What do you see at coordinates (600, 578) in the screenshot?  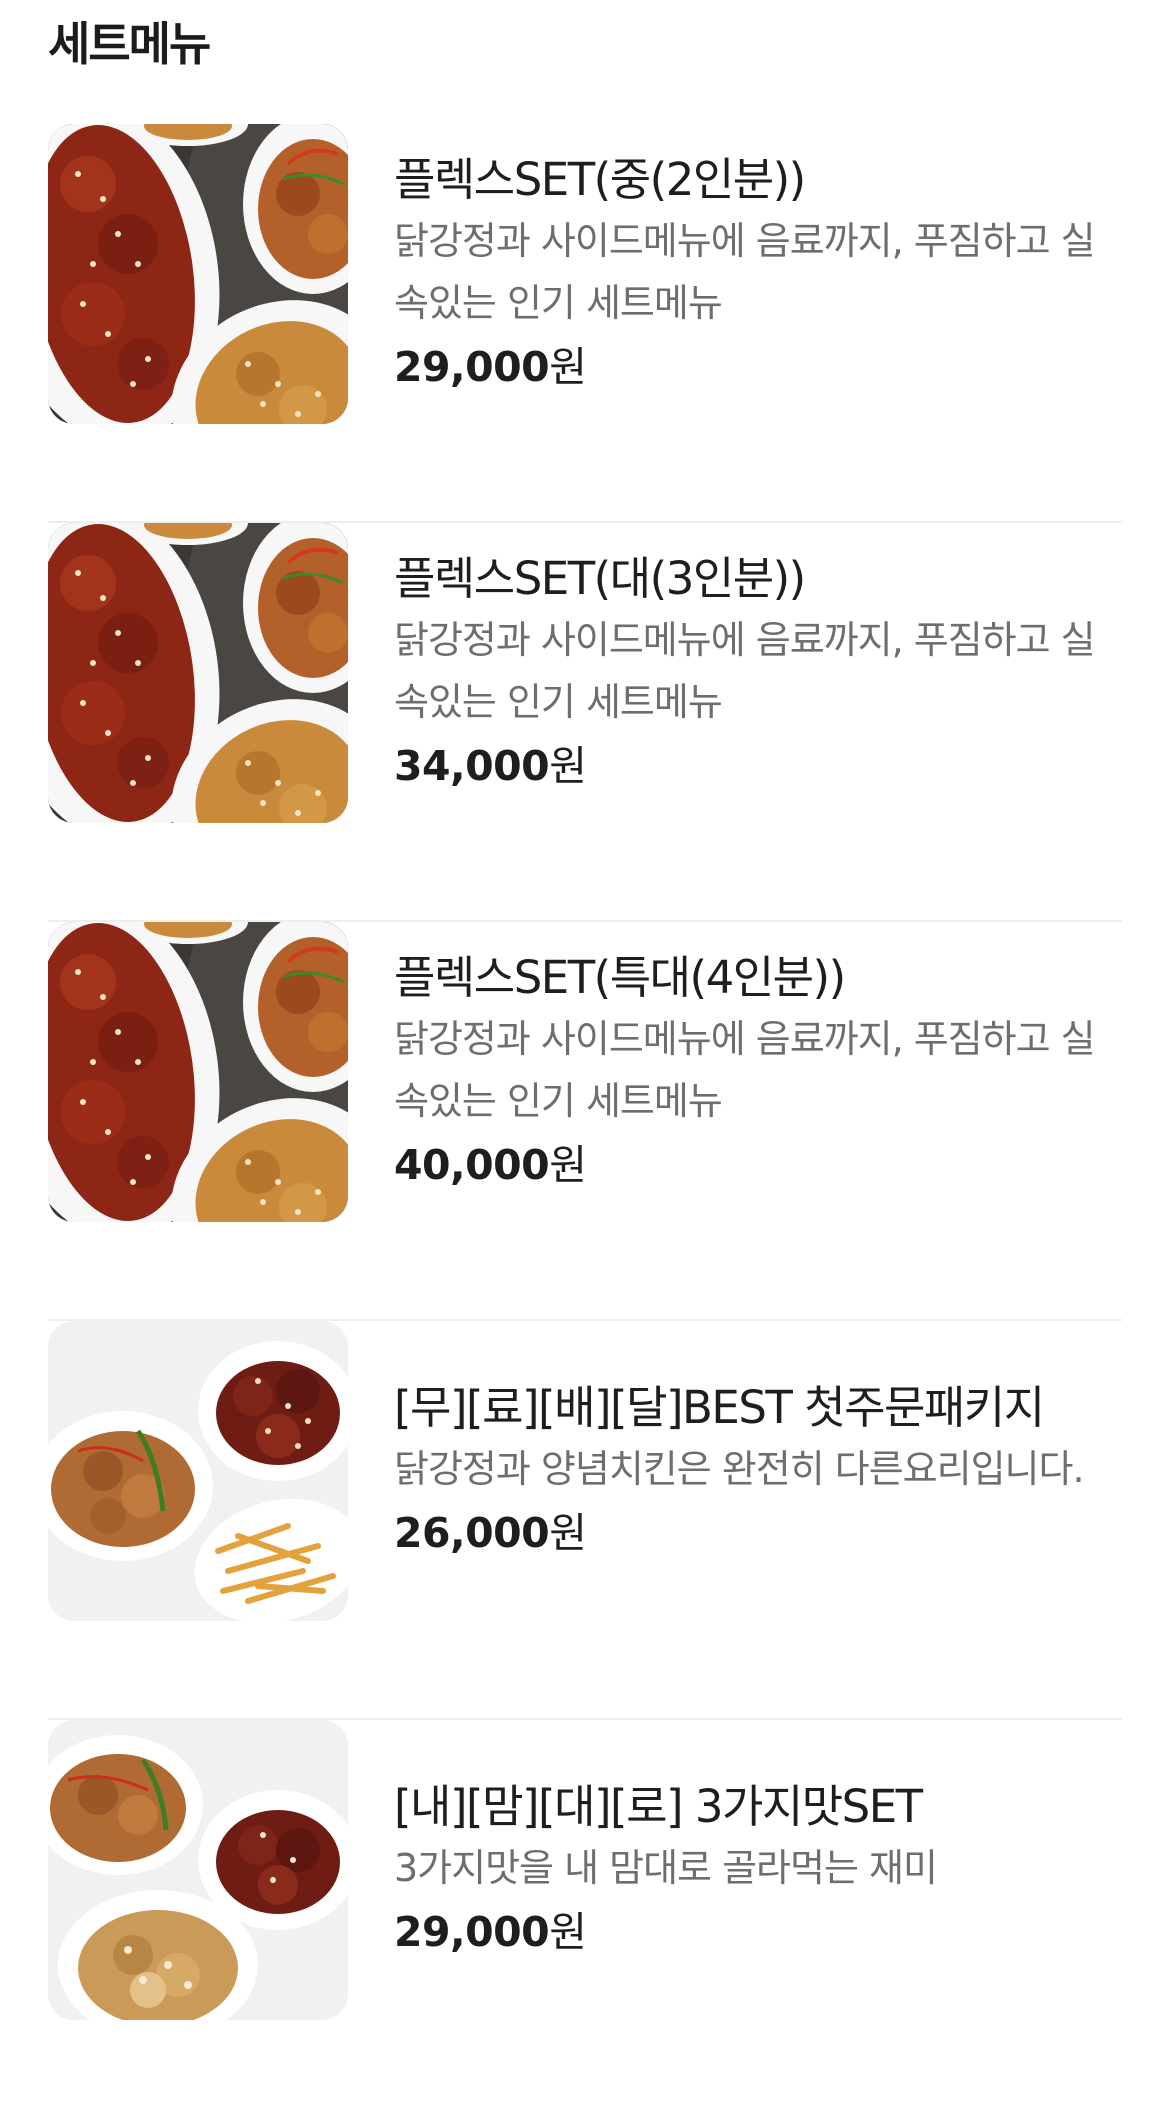 I see `menu-item-name: 플렉스SET(대(3인분))` at bounding box center [600, 578].